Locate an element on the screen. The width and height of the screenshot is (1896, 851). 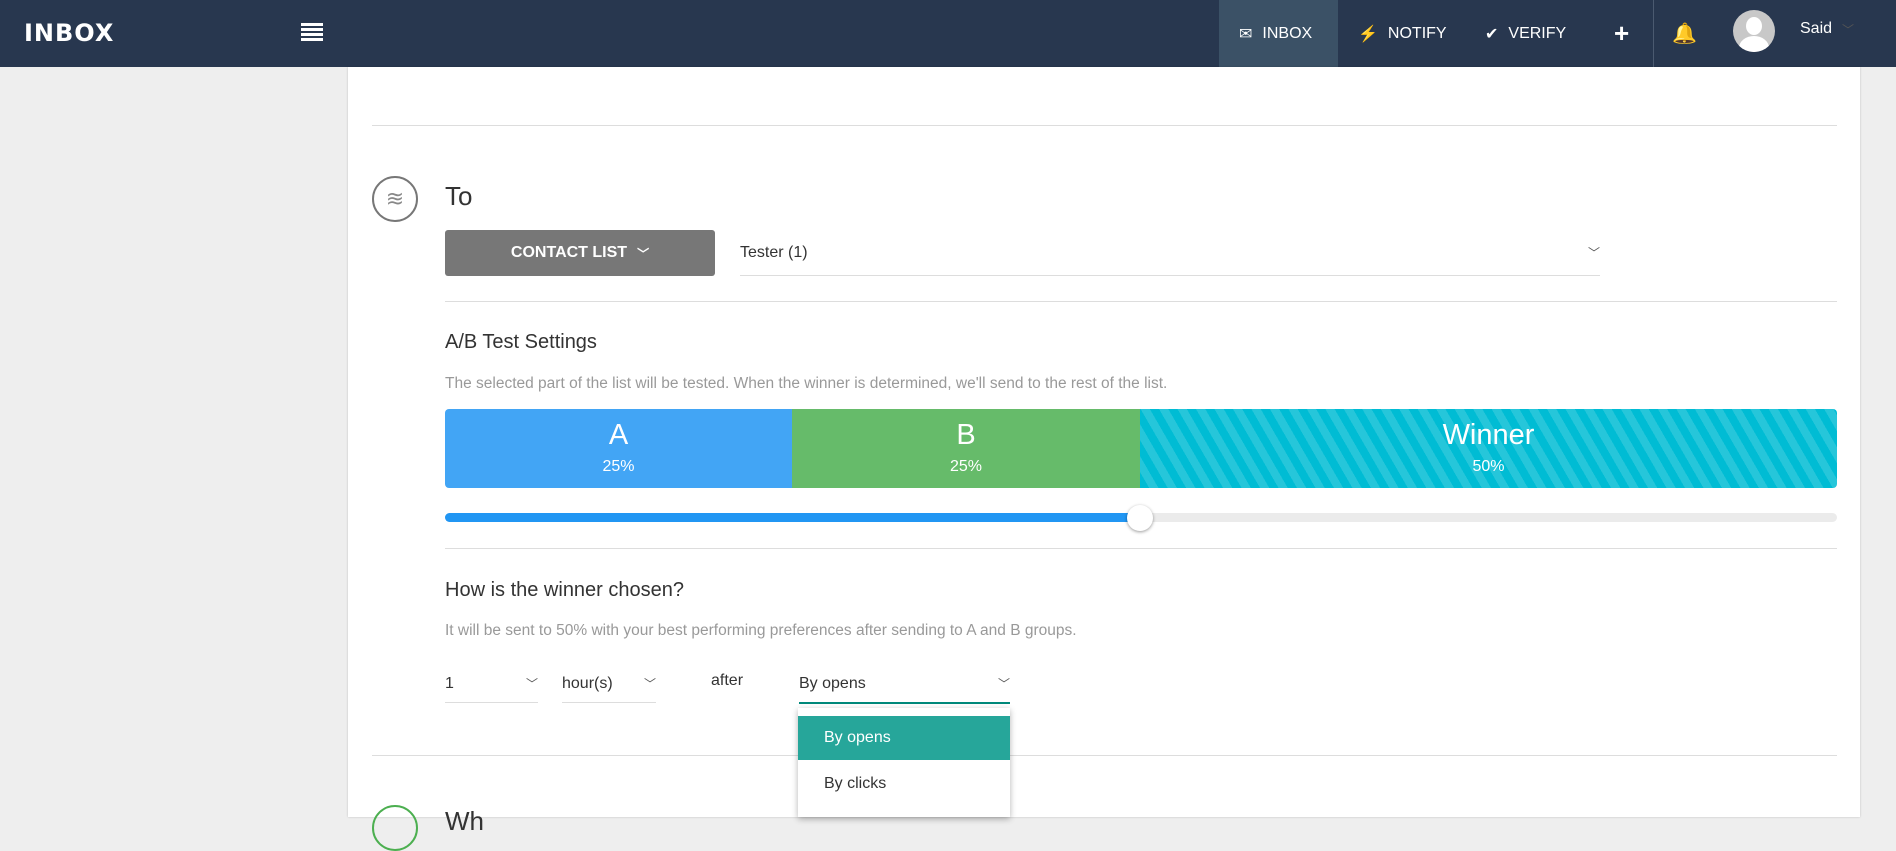
ab-title: A/B Test Settings is located at coordinates (521, 342).